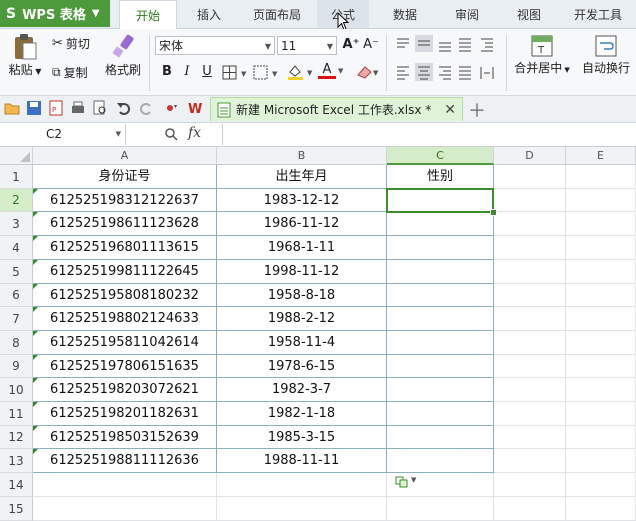 This screenshot has width=636, height=521. Describe the element at coordinates (16, 343) in the screenshot. I see `row-header: 8` at that location.